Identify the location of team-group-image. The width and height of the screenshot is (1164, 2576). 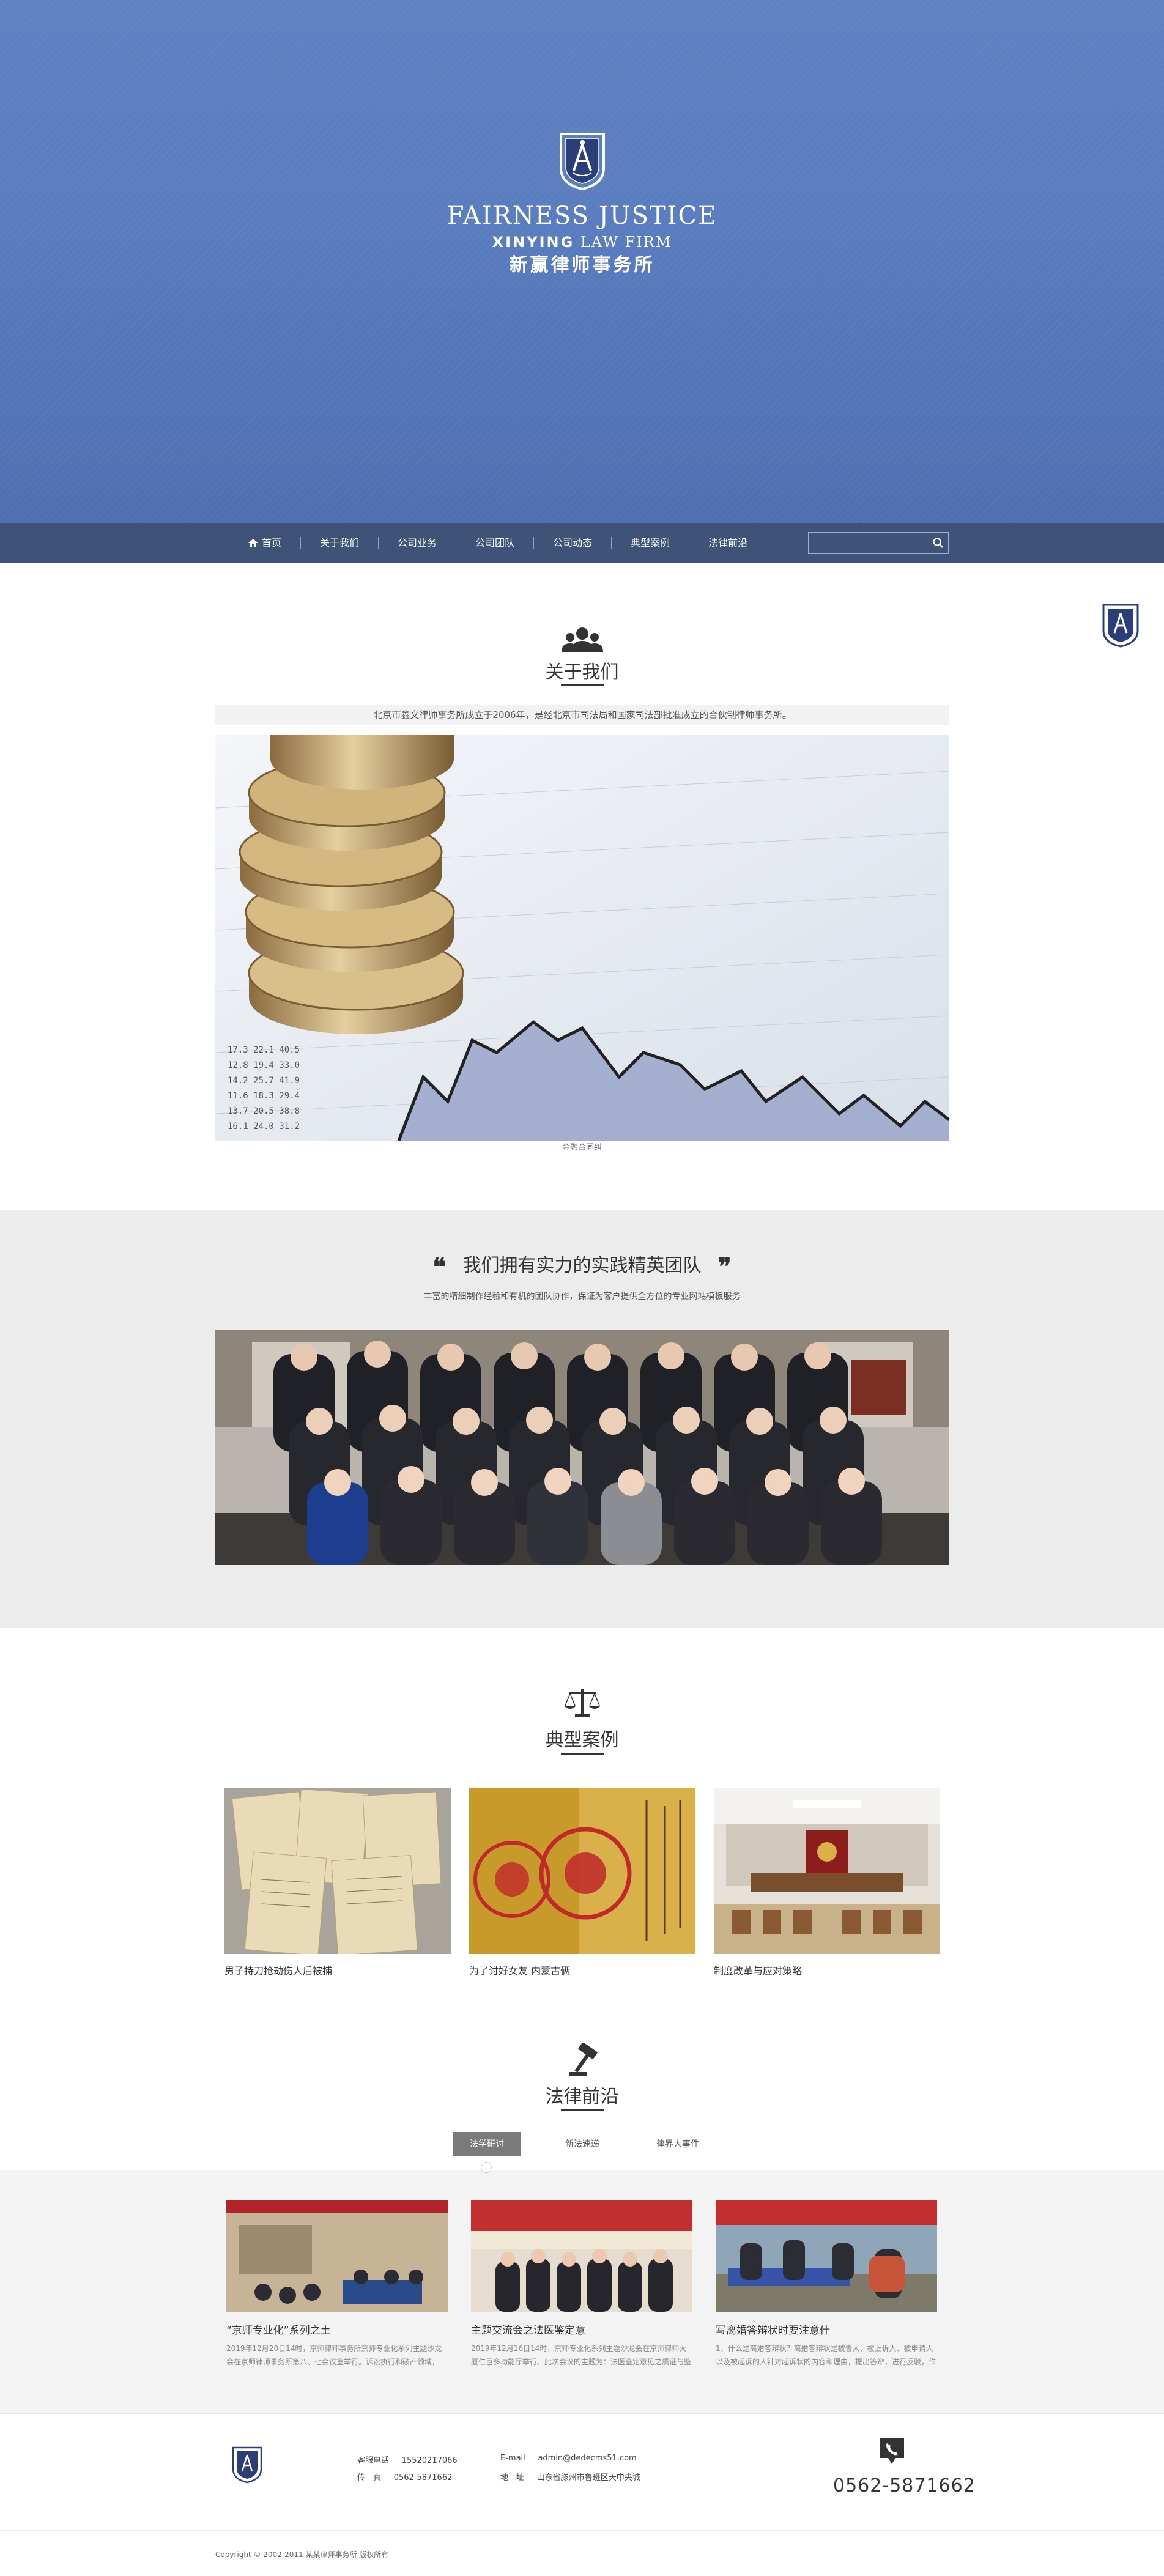
(582, 1447).